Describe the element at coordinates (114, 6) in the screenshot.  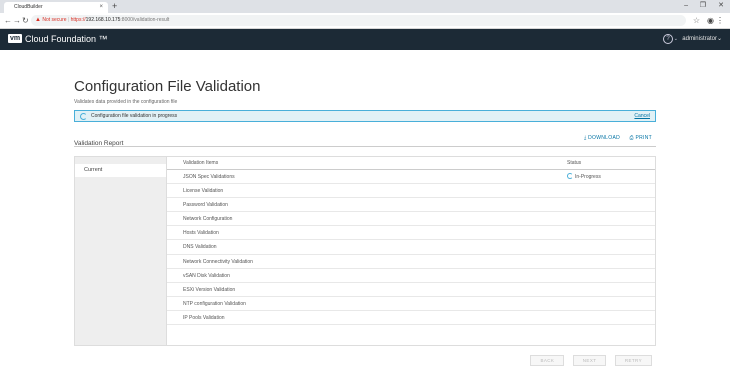
I see `new-tab-button: +` at that location.